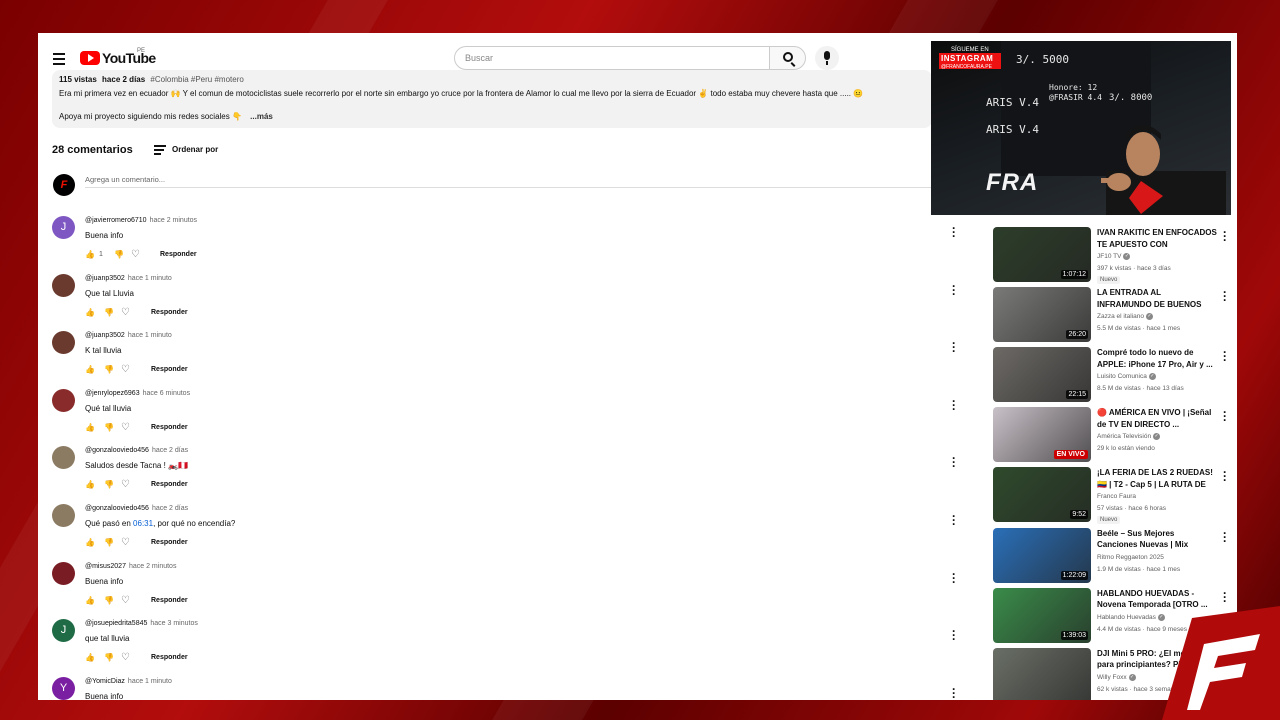  Describe the element at coordinates (827, 58) in the screenshot. I see `voice-search-mic-icon` at that location.